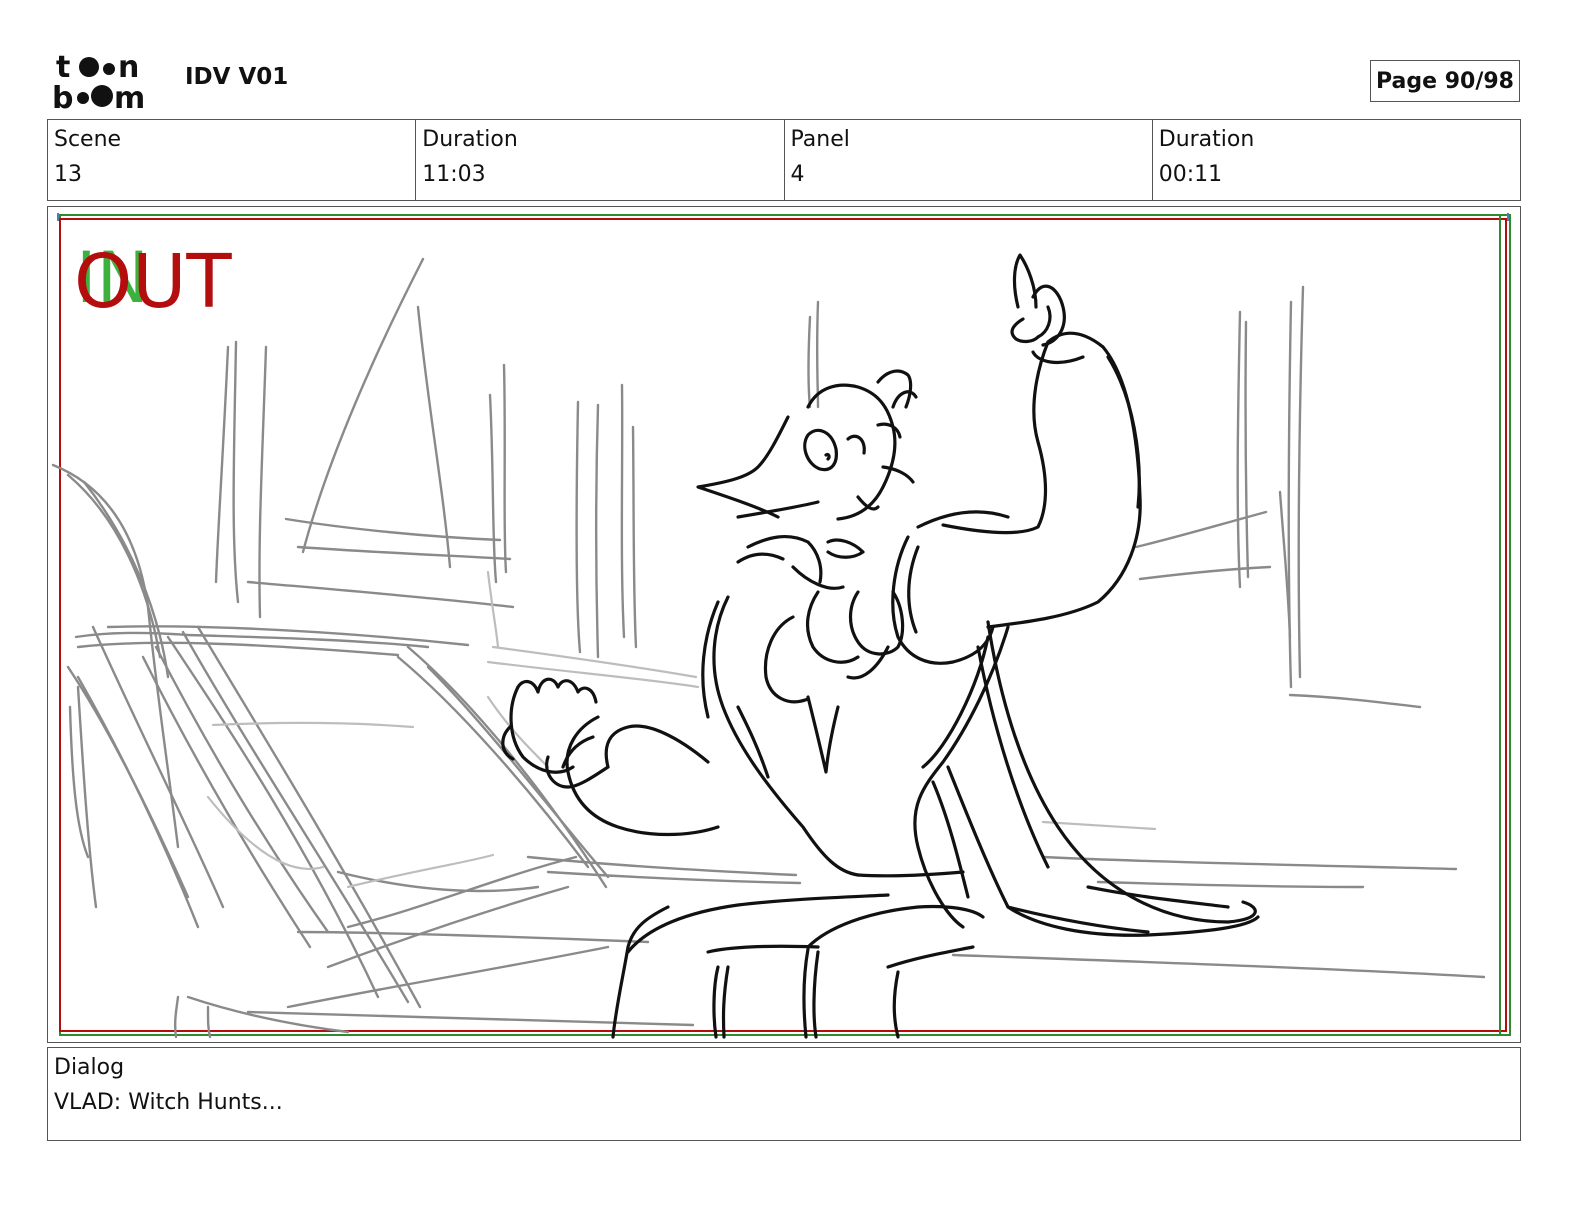 The width and height of the screenshot is (1584, 1224). Describe the element at coordinates (129, 96) in the screenshot. I see `svg-text: m` at that location.